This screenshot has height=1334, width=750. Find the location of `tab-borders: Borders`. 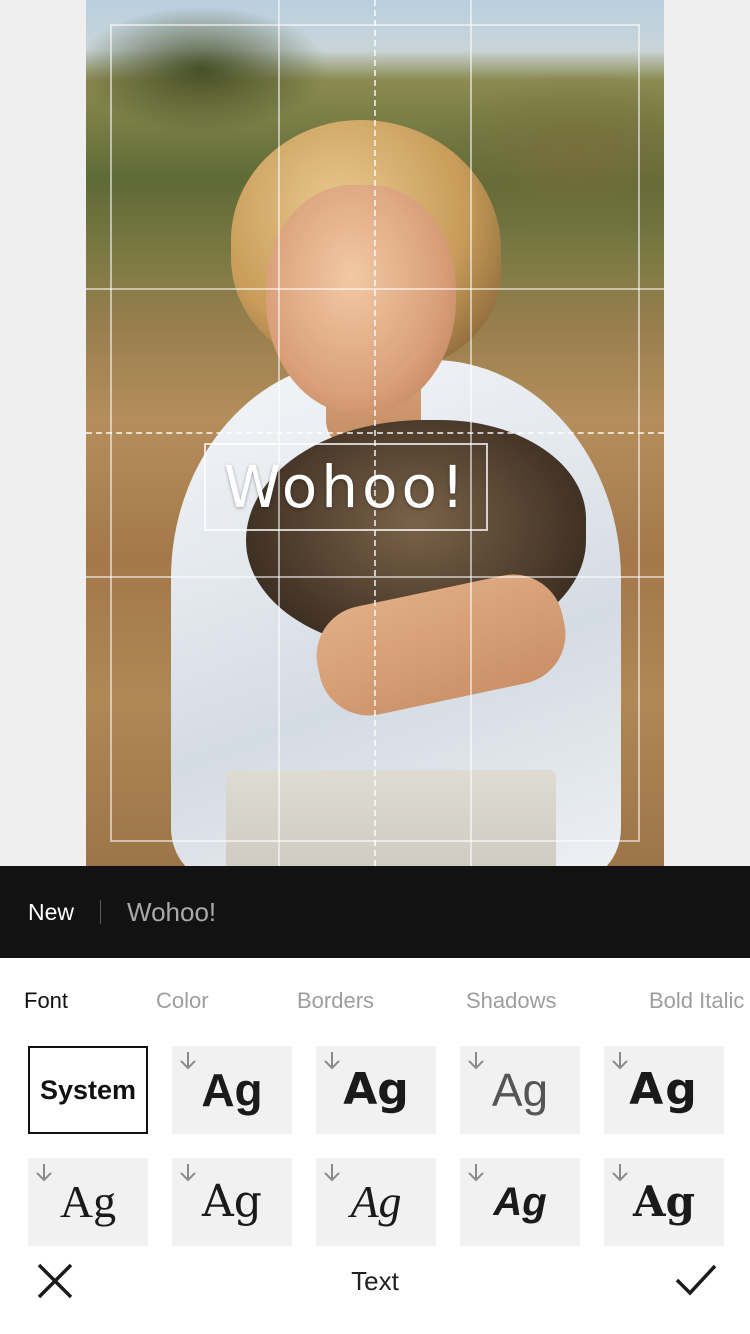

tab-borders: Borders is located at coordinates (335, 1001).